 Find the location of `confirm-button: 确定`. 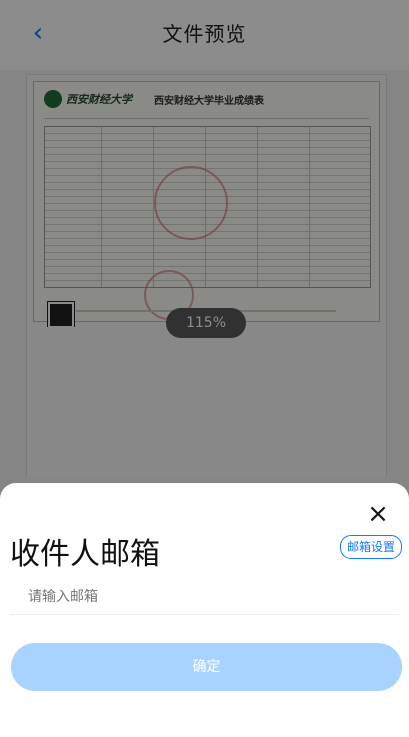

confirm-button: 确定 is located at coordinates (206, 667).